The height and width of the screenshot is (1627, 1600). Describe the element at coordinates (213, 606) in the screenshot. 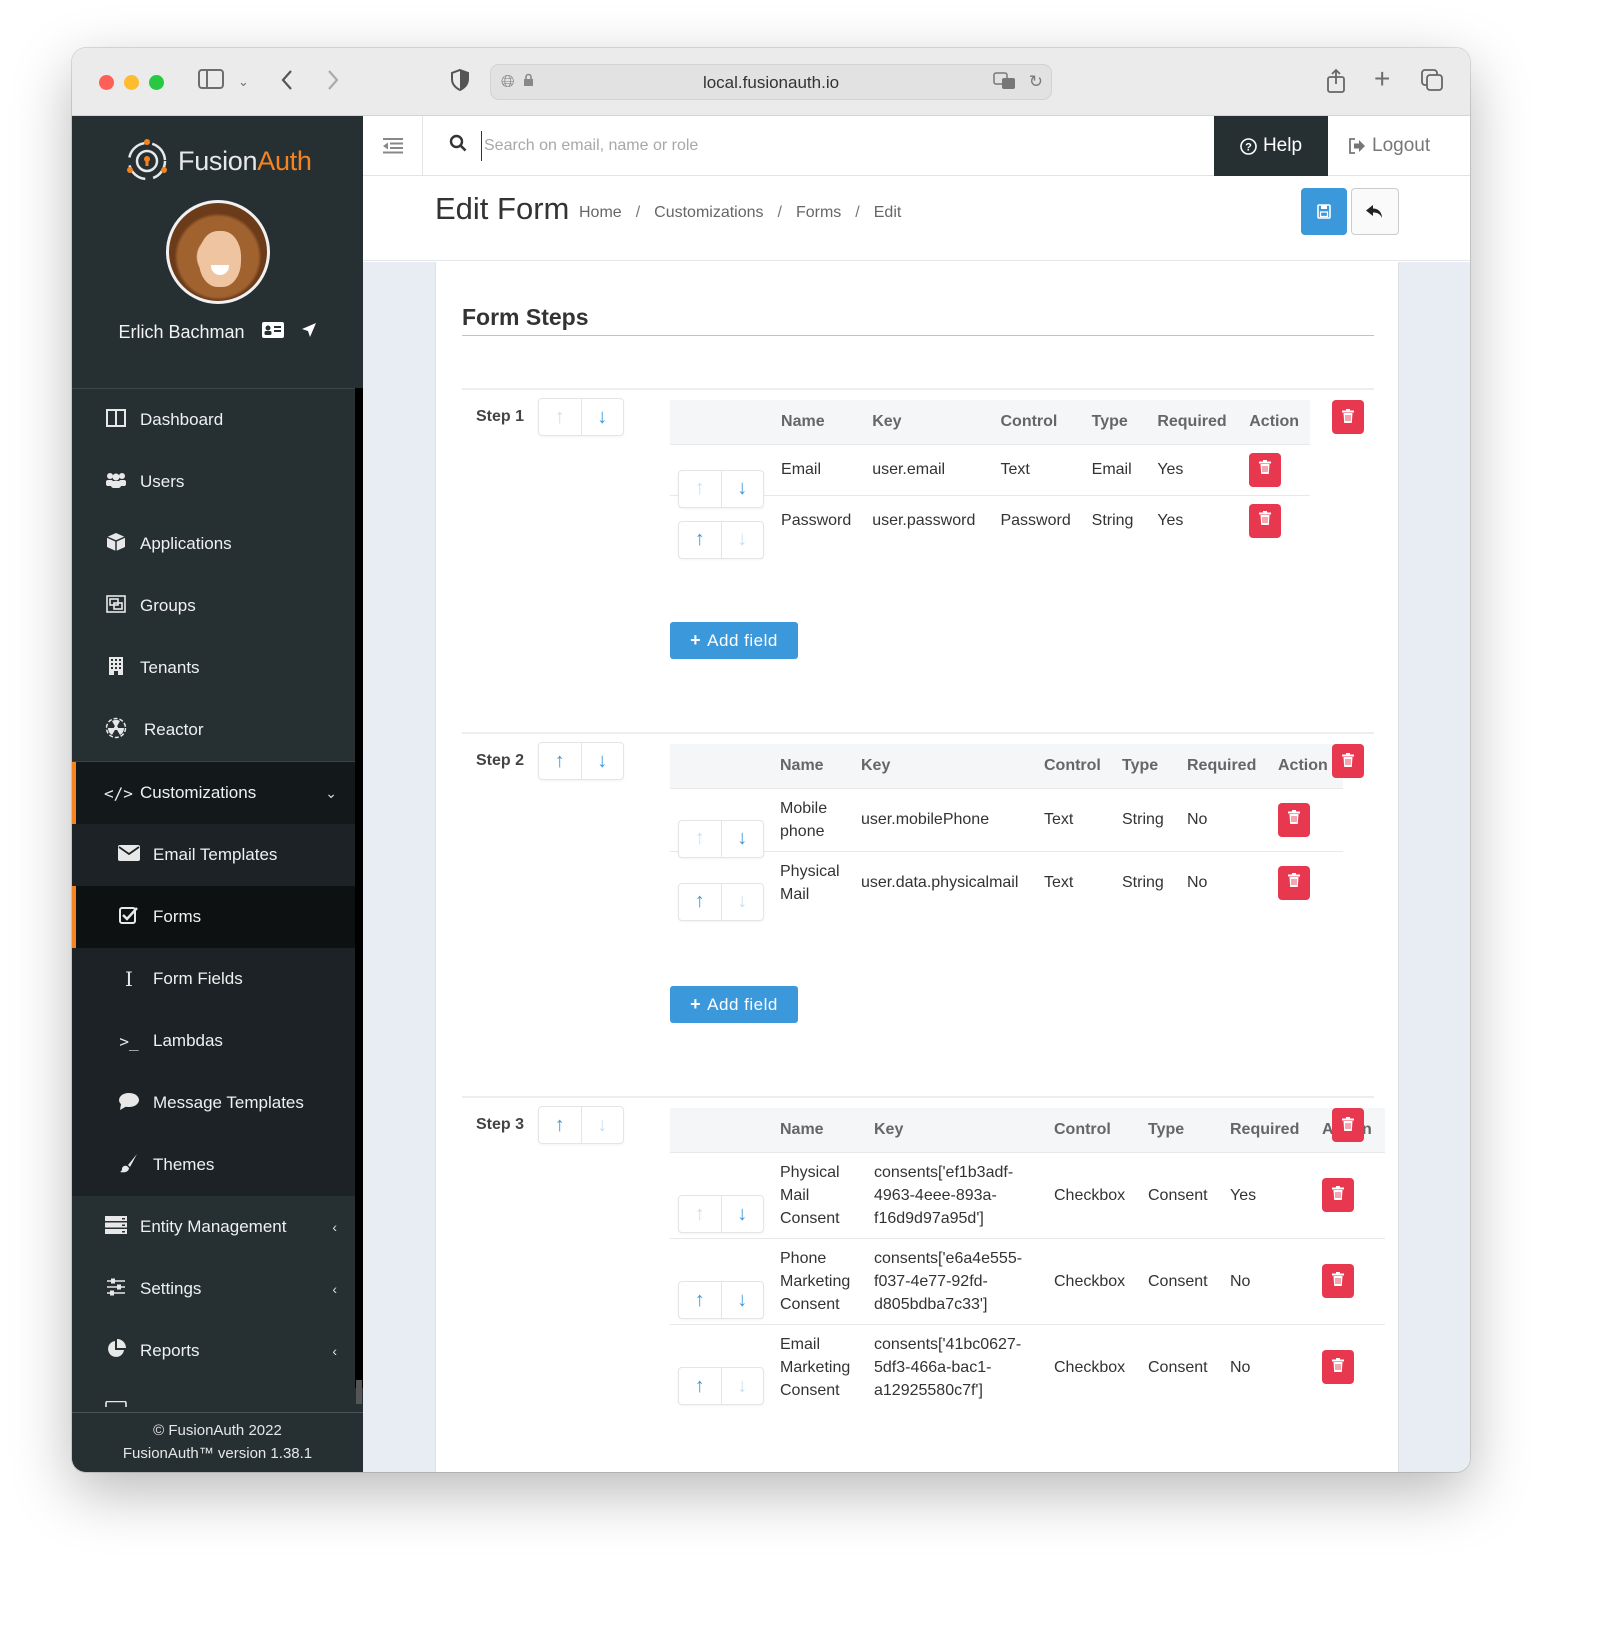

I see `sidebar-item-groups: Groups` at that location.